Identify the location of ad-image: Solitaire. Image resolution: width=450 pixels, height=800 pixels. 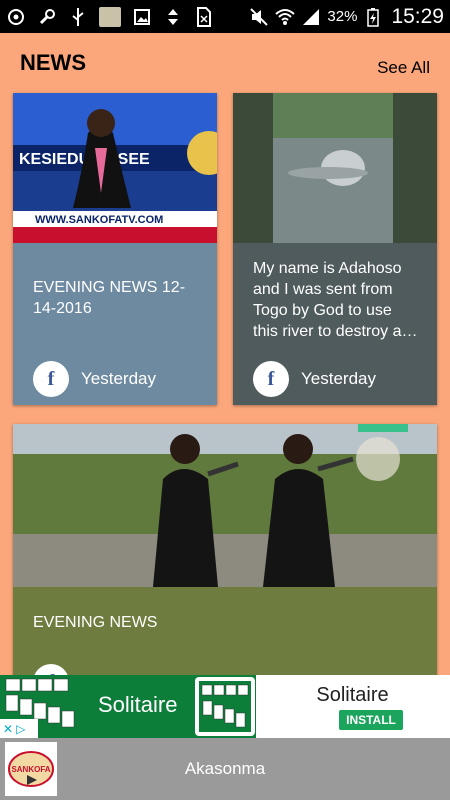
(128, 706).